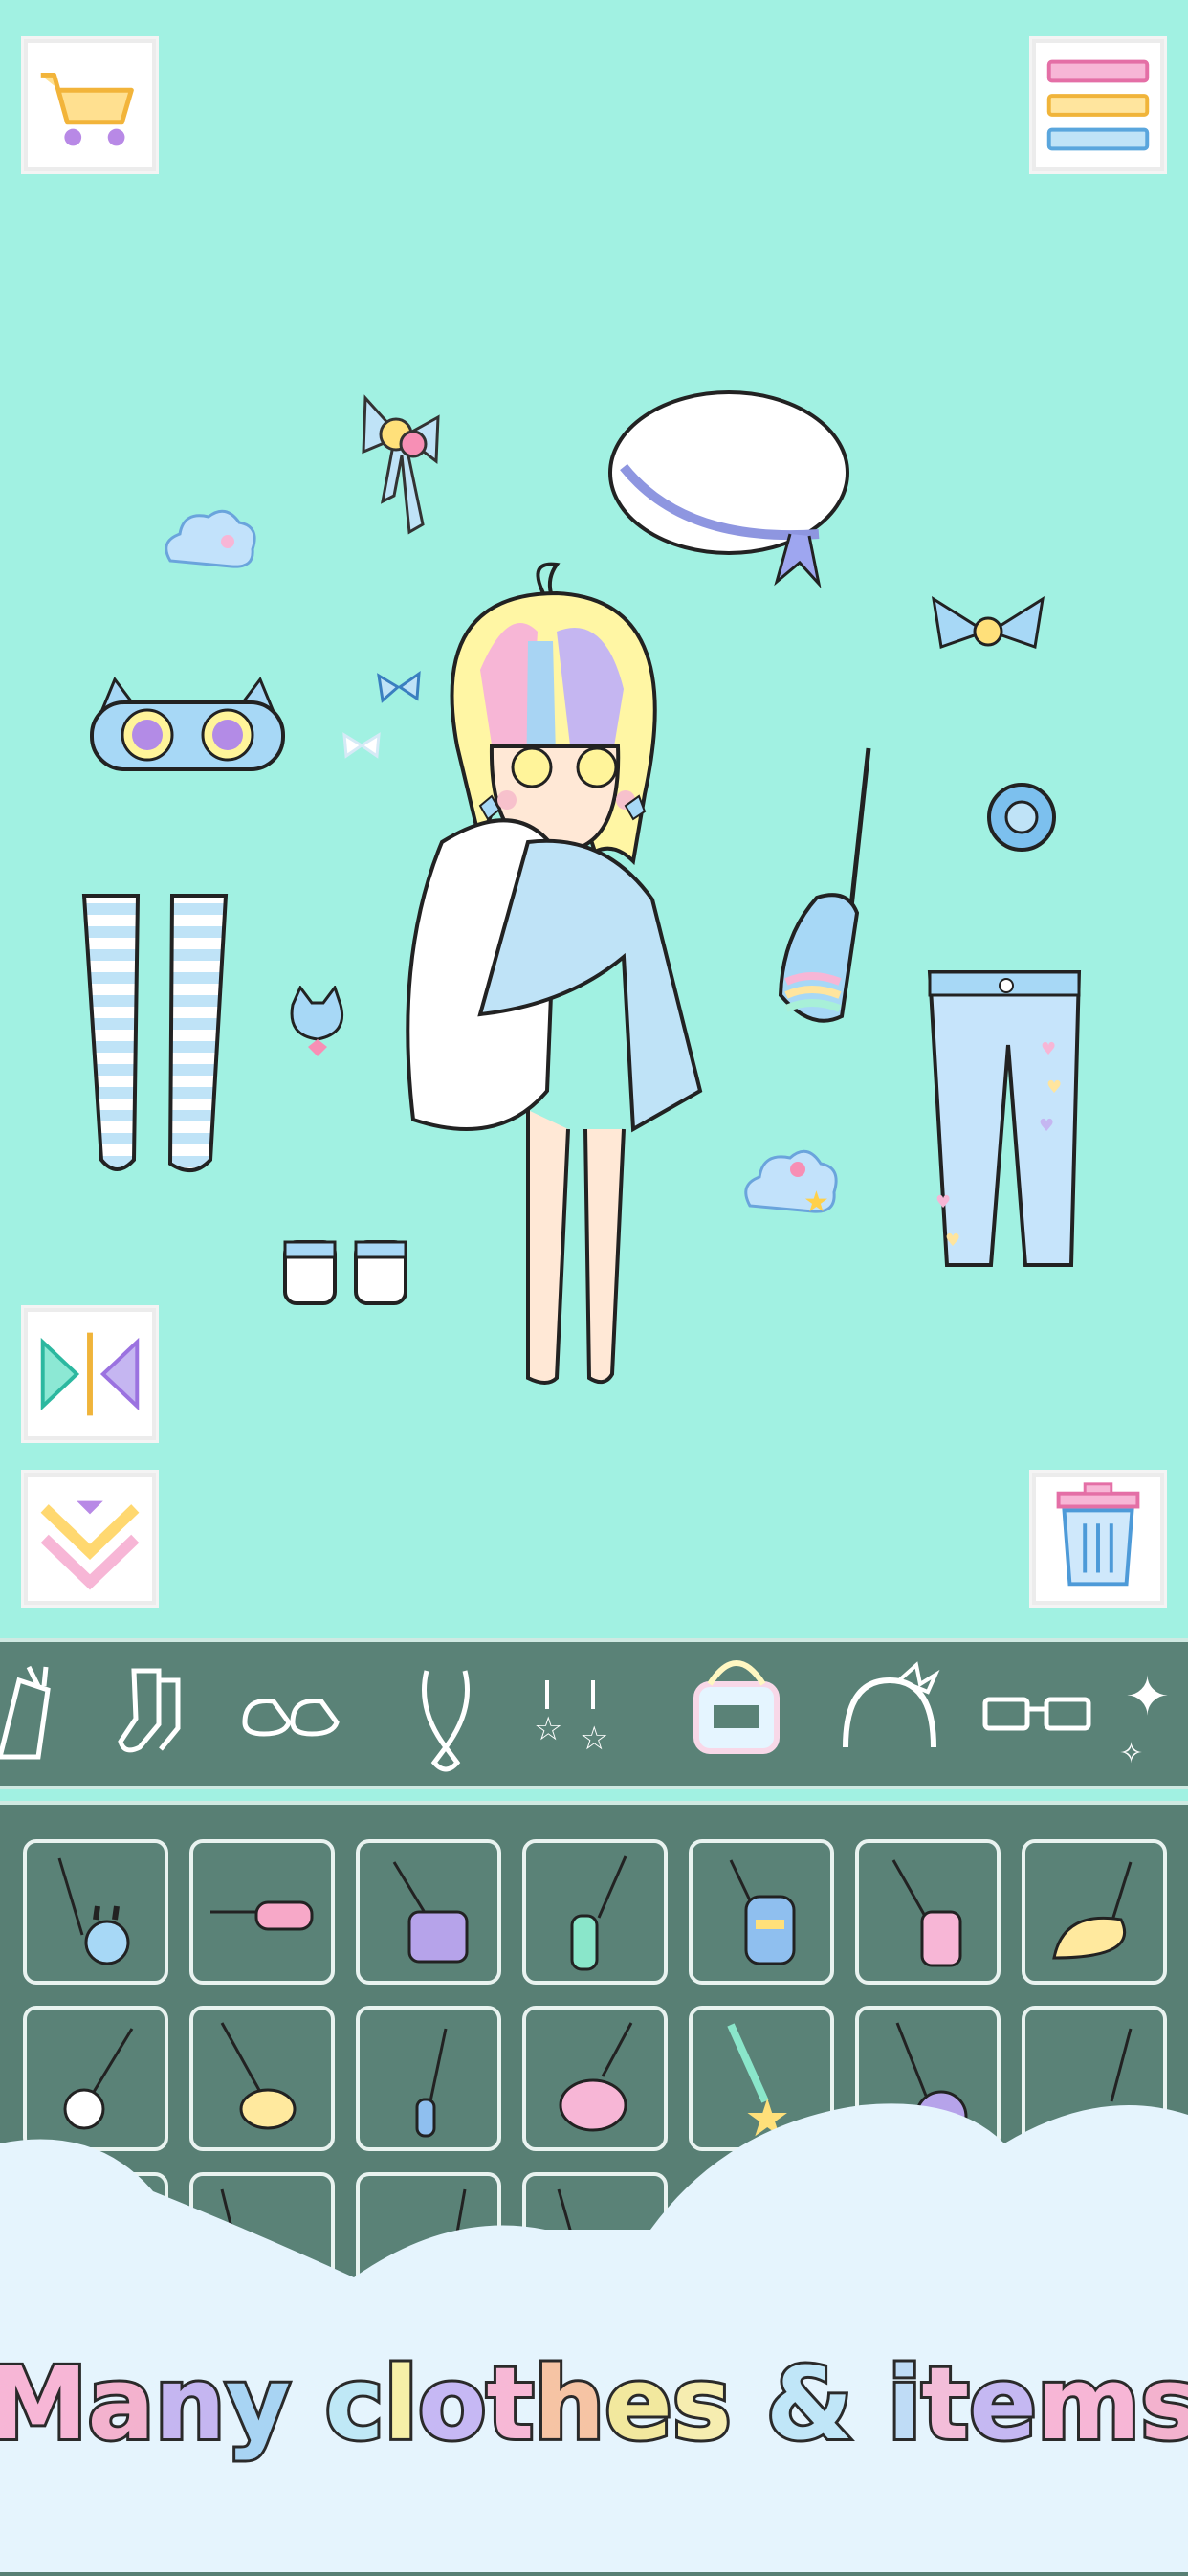 The width and height of the screenshot is (1188, 2576). I want to click on flower-clip, so click(1022, 817).